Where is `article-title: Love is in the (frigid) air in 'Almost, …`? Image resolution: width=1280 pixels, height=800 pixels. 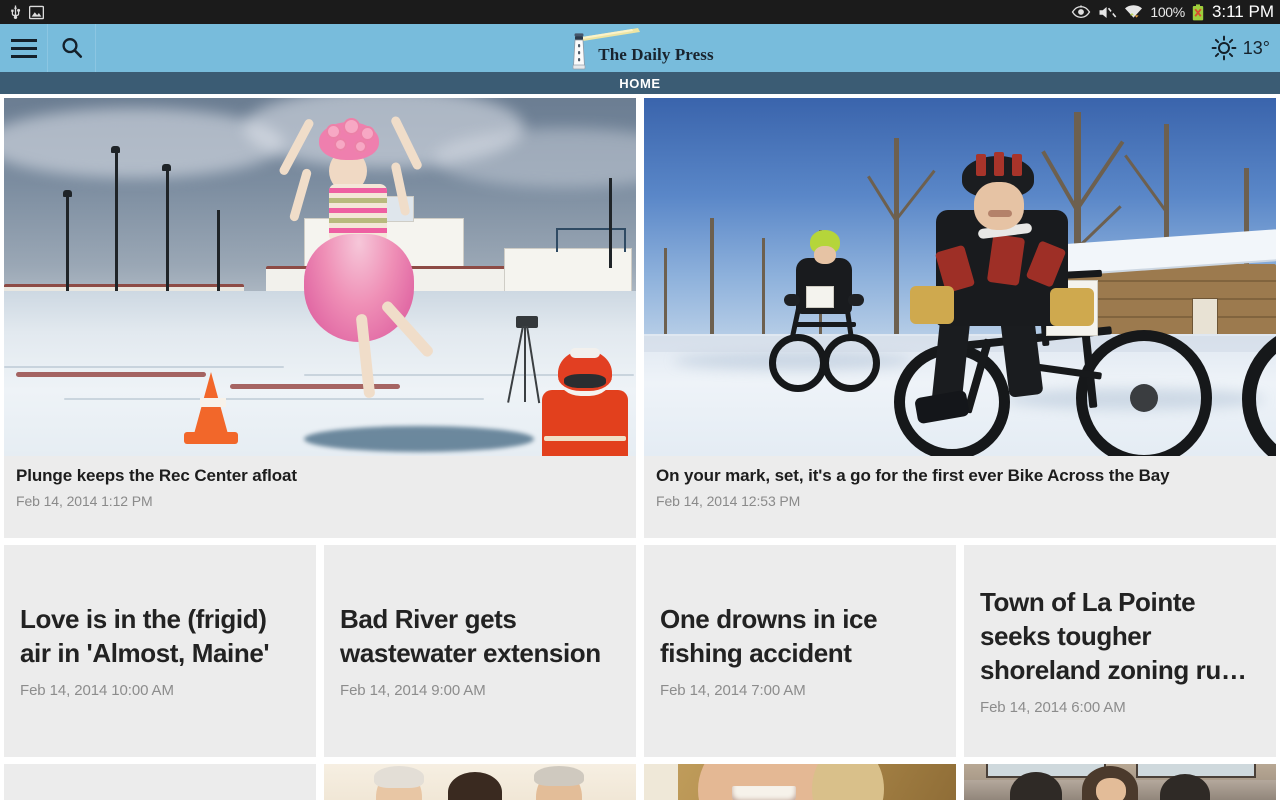 article-title: Love is in the (frigid) air in 'Almost, … is located at coordinates (145, 636).